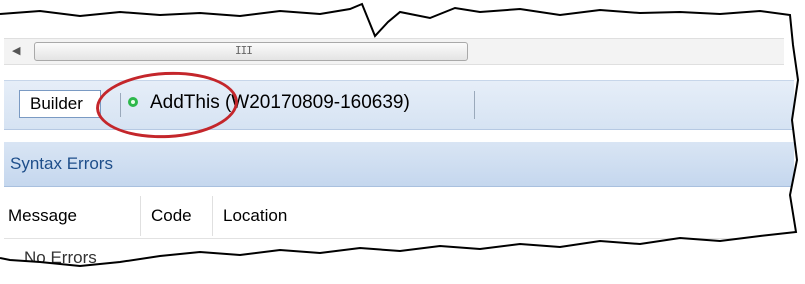  I want to click on scrollbar-thumb: III, so click(251, 51).